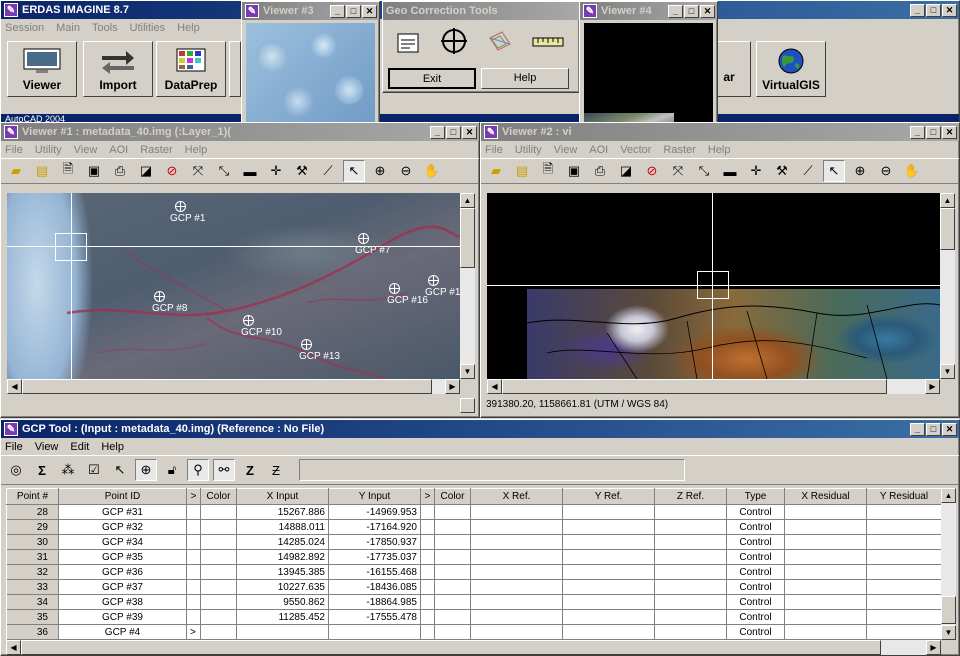 This screenshot has width=960, height=656. I want to click on crosshair-gcp-icon, so click(454, 41).